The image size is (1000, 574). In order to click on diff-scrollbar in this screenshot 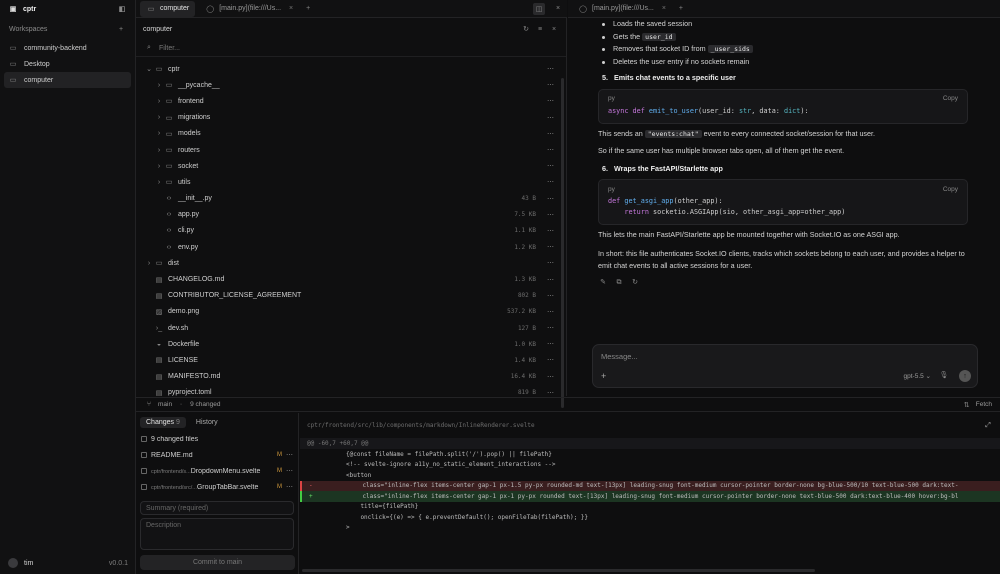, I will do `click(558, 570)`.